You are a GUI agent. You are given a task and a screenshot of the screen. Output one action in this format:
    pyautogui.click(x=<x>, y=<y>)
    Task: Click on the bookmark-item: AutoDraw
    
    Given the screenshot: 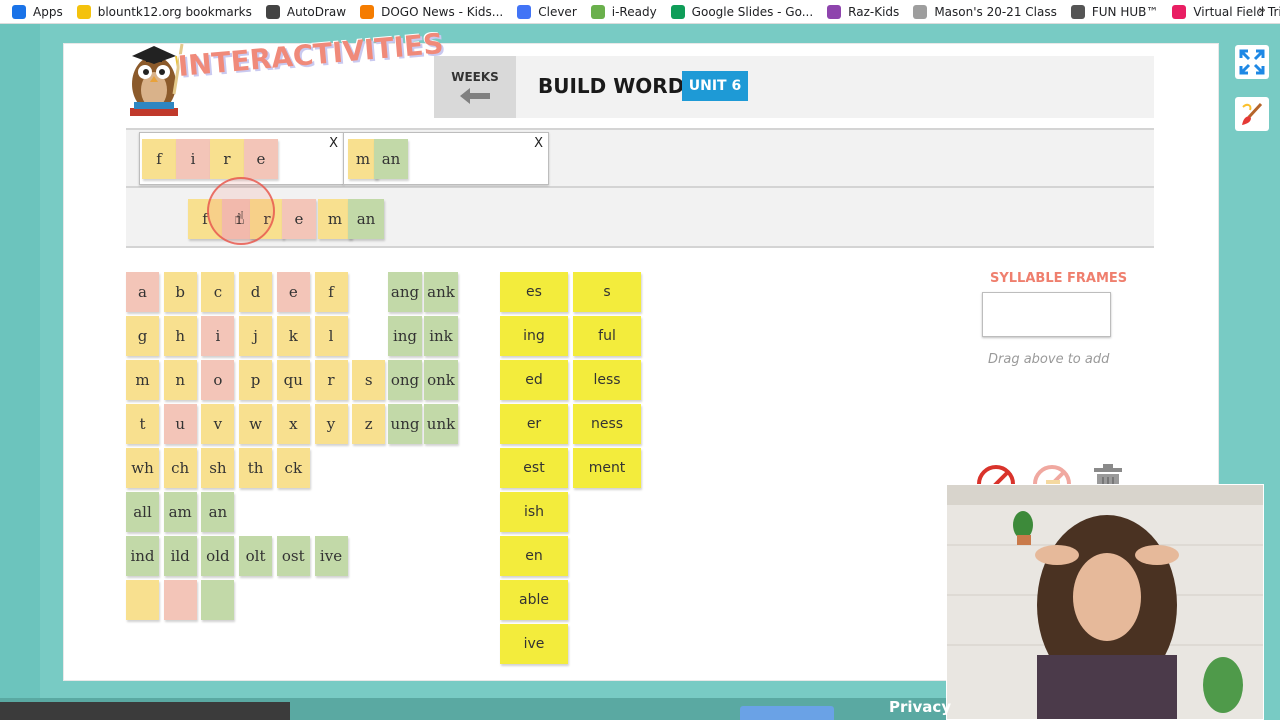 What is the action you would take?
    pyautogui.click(x=306, y=11)
    